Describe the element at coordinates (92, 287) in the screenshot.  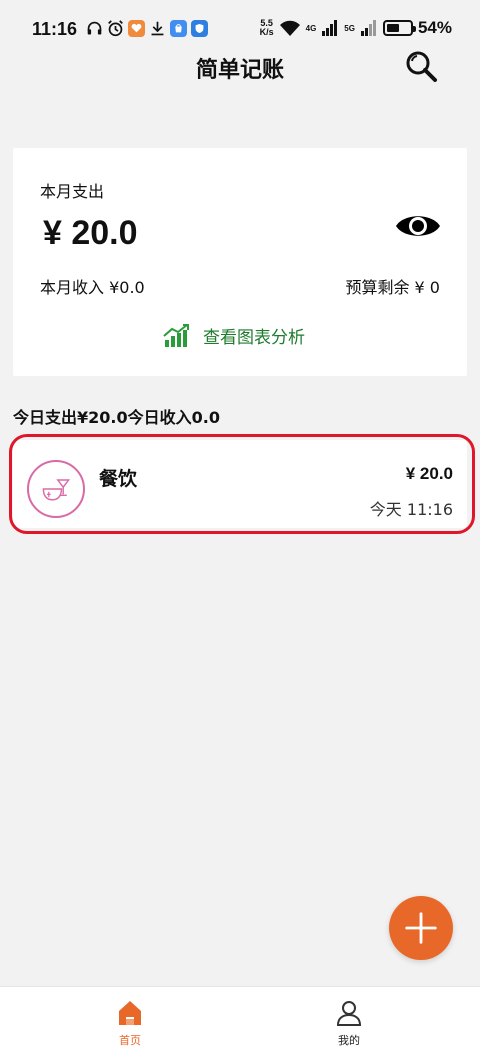
I see `month-income: 本月收入 ¥0.0` at that location.